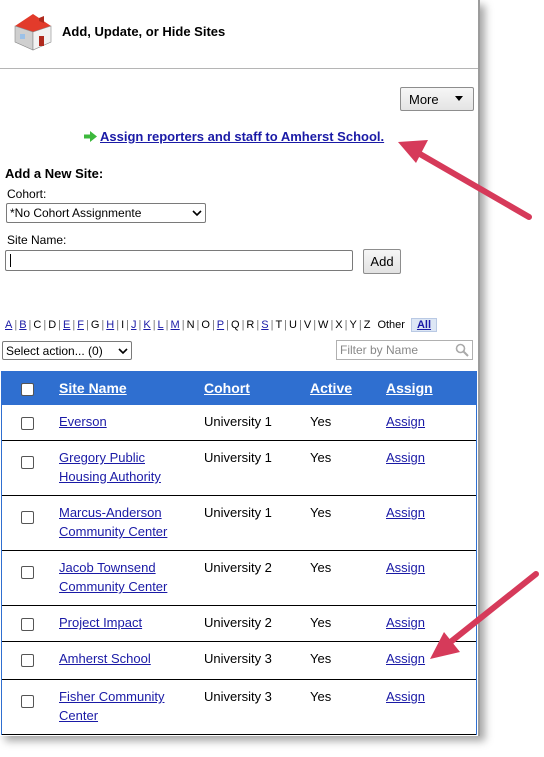 This screenshot has height=757, width=544. What do you see at coordinates (93, 388) in the screenshot?
I see `column-site-name: Site Name` at bounding box center [93, 388].